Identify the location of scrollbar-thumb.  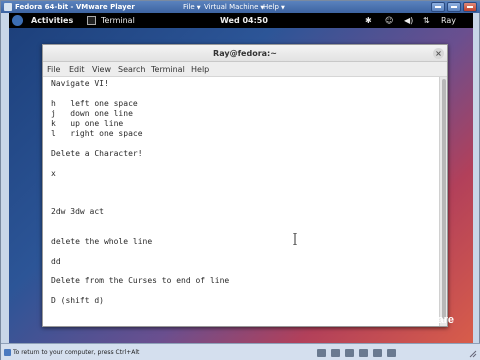
(444, 199).